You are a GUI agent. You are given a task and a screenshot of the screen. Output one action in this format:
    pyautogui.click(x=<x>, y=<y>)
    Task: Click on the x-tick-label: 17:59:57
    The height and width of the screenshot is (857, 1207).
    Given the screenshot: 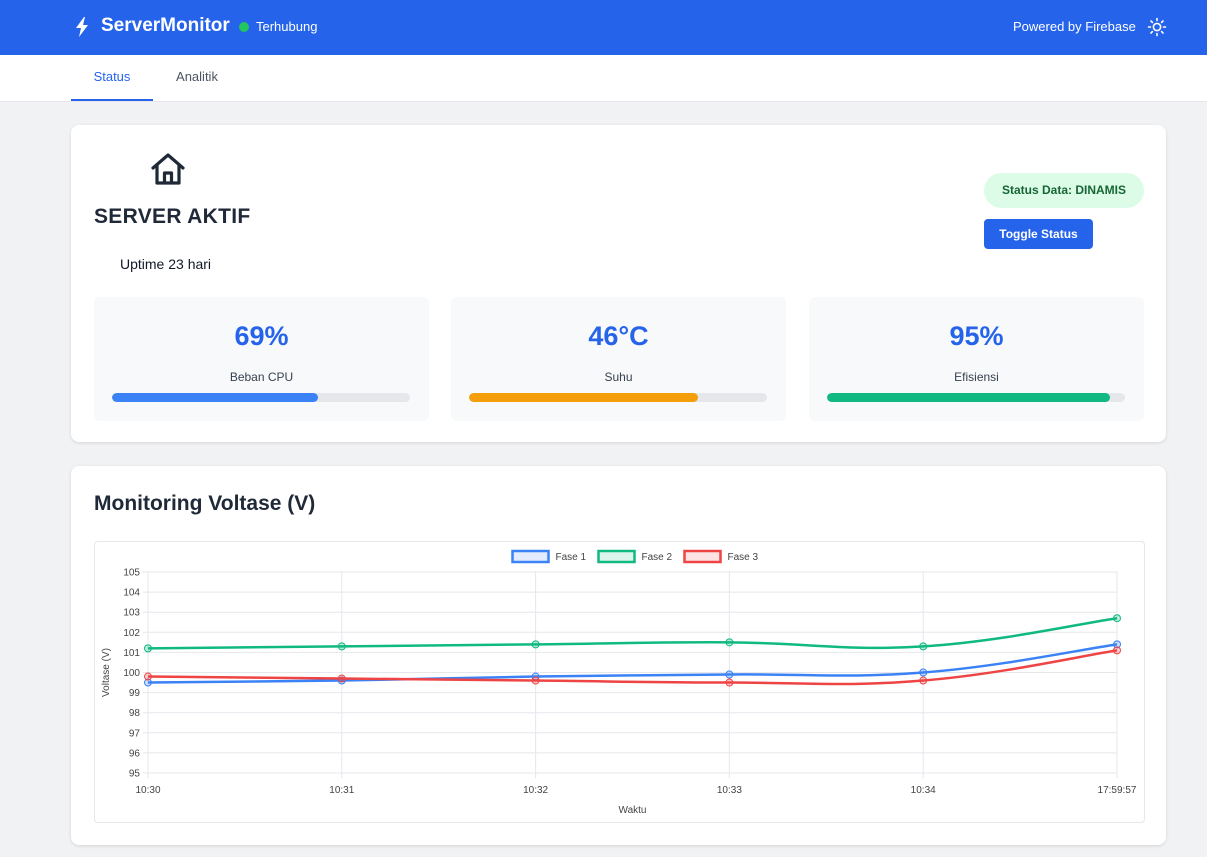 What is the action you would take?
    pyautogui.click(x=1117, y=790)
    